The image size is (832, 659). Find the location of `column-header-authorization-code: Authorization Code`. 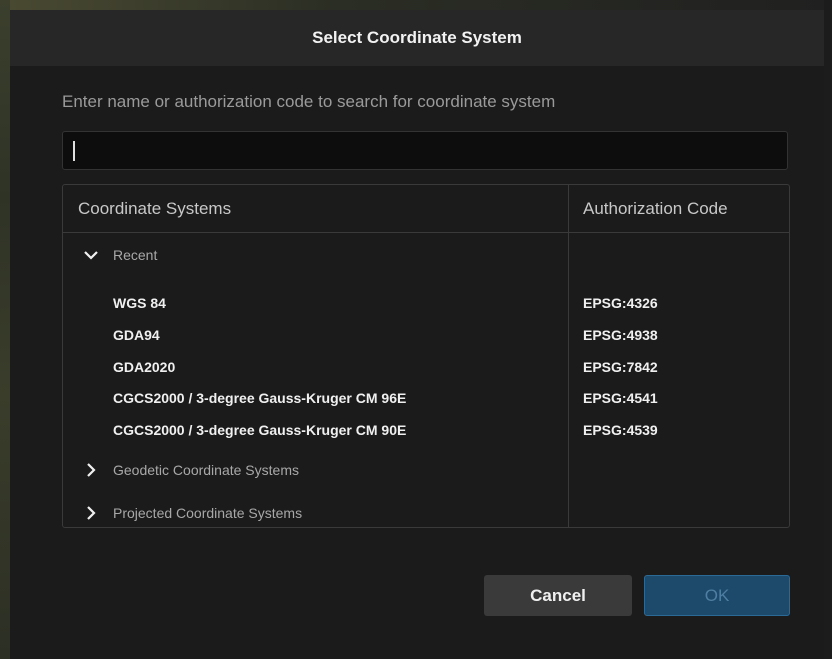

column-header-authorization-code: Authorization Code is located at coordinates (655, 209).